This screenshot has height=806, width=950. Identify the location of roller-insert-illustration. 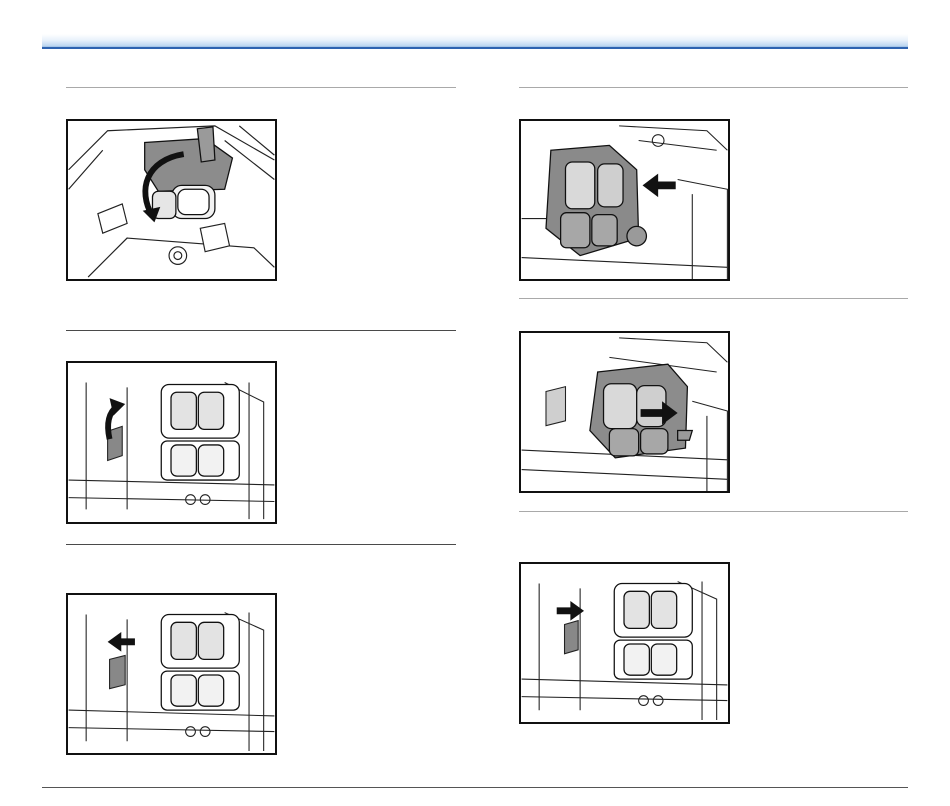
(624, 200).